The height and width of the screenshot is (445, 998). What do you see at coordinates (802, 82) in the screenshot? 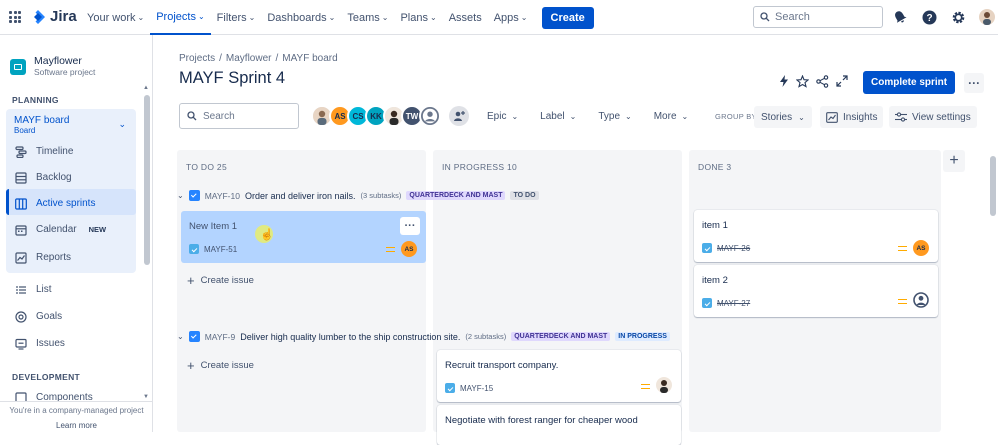
I see `star-icon` at bounding box center [802, 82].